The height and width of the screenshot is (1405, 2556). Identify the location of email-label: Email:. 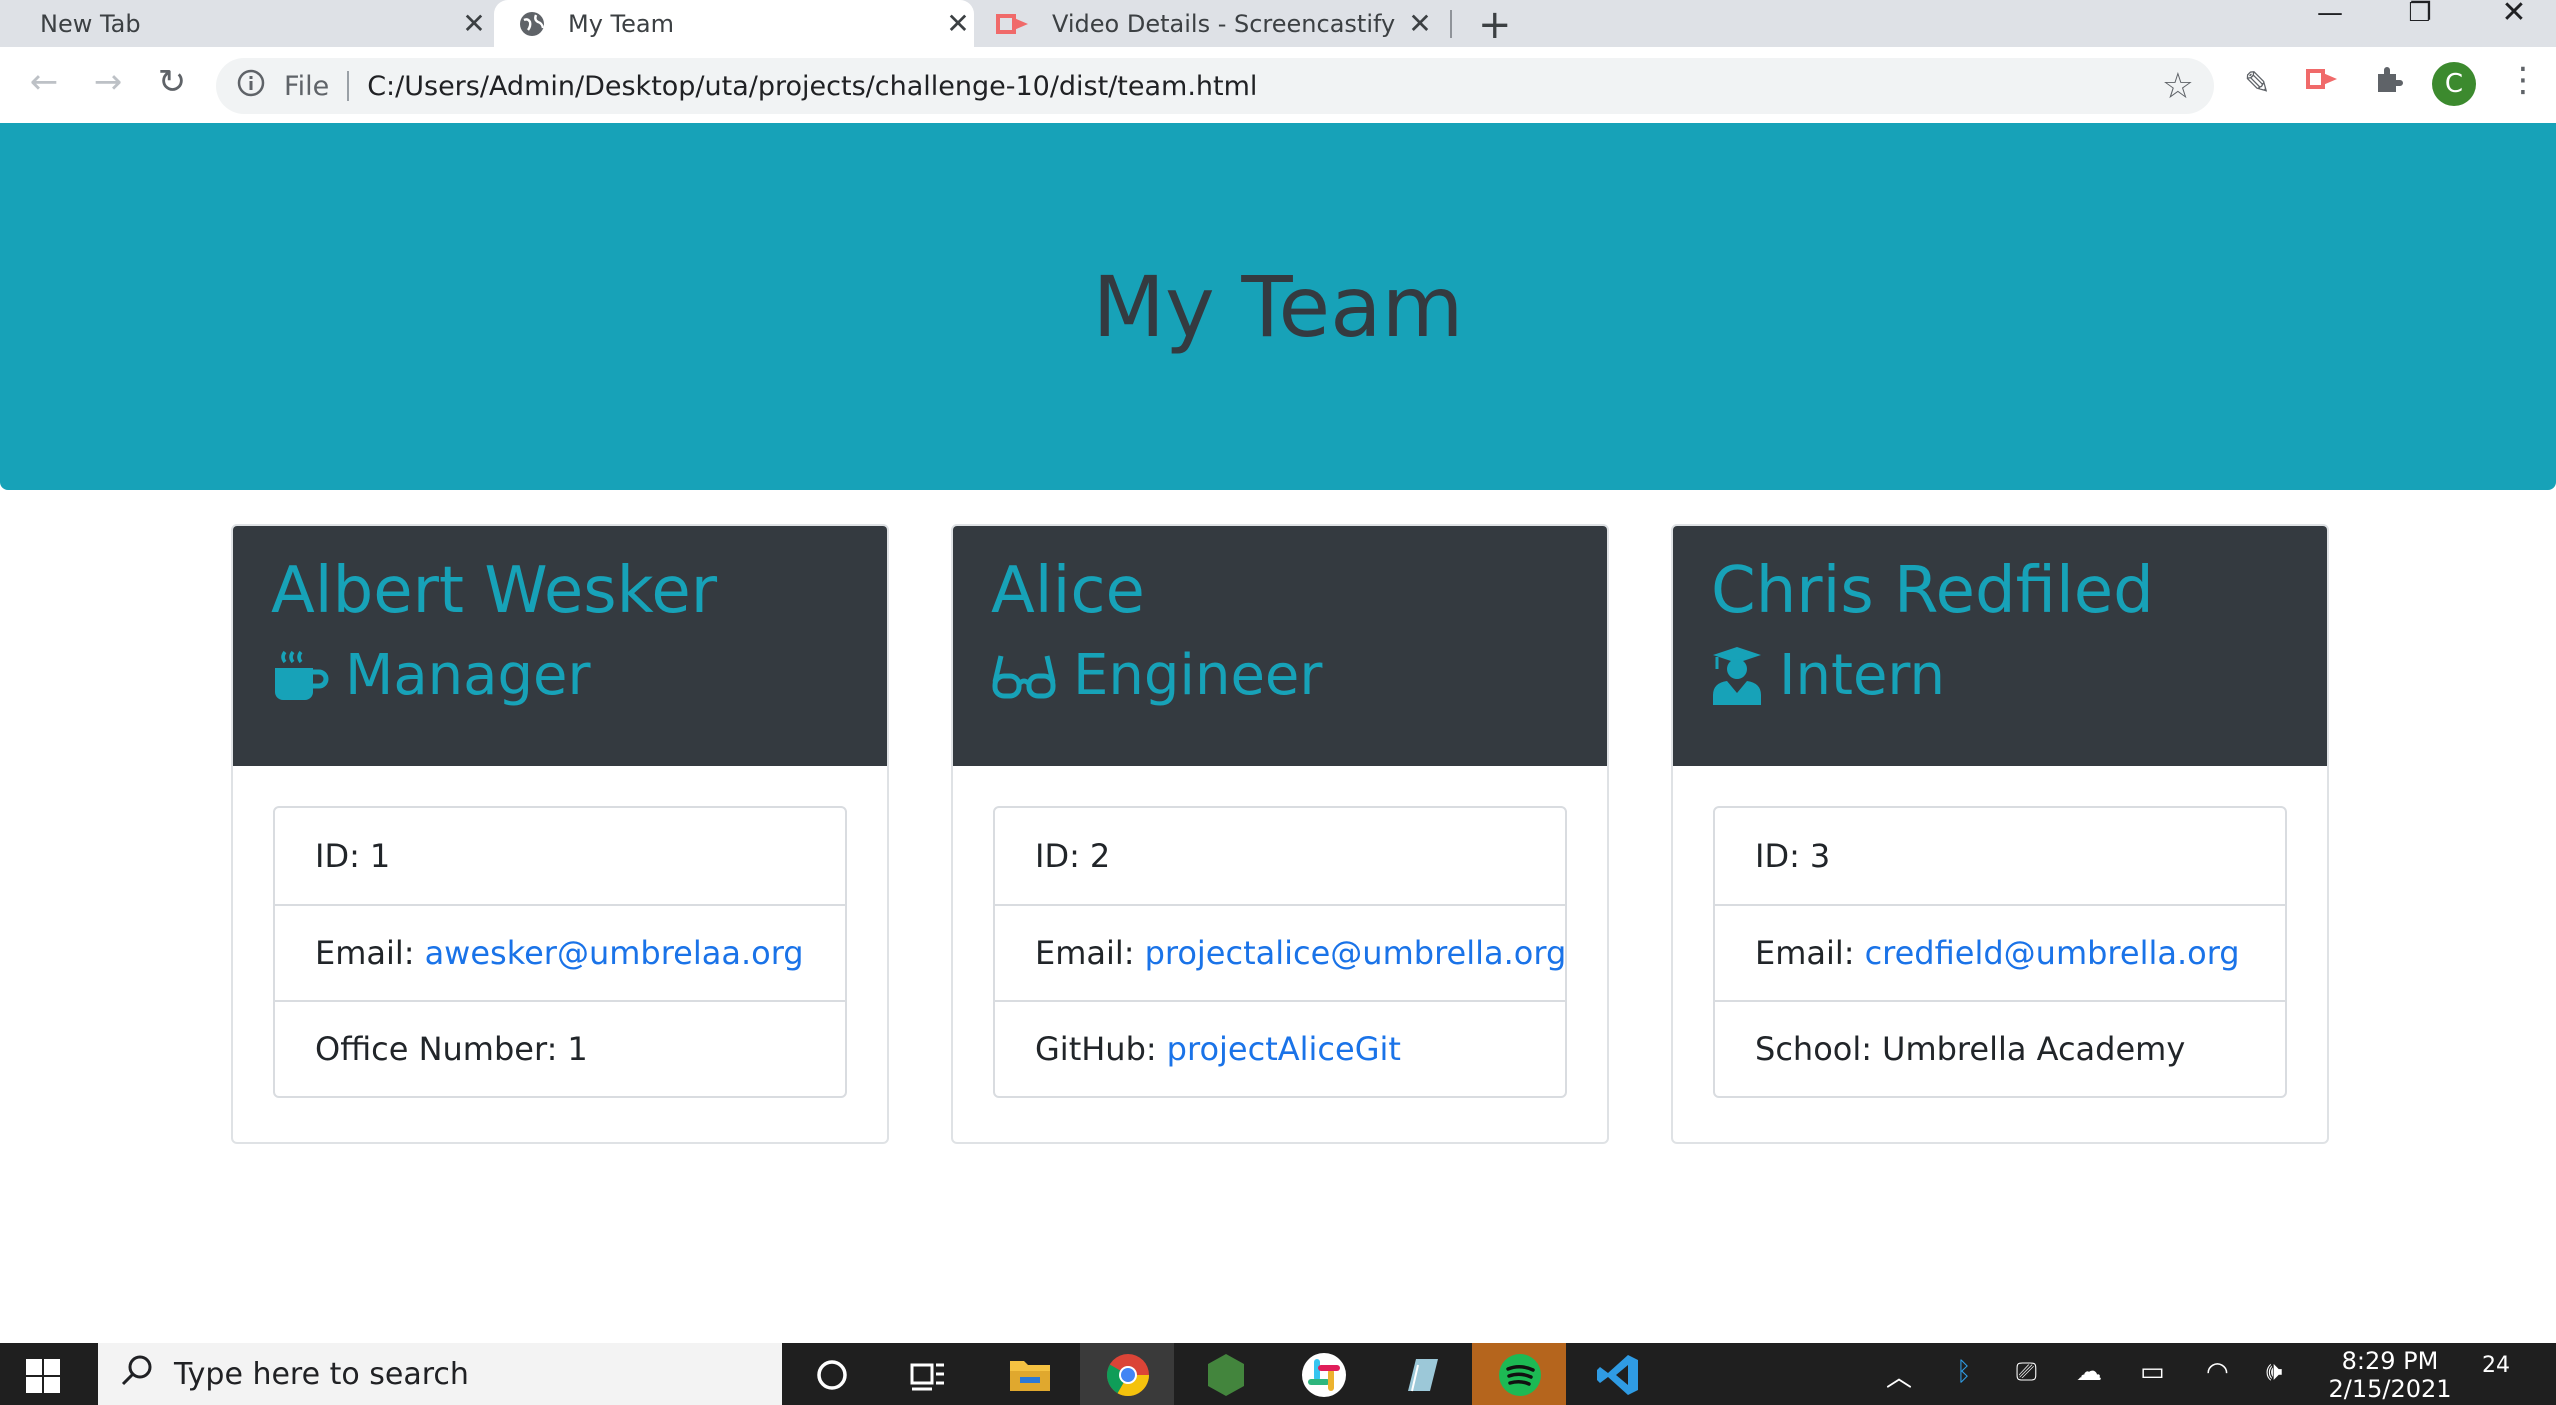
(1805, 953).